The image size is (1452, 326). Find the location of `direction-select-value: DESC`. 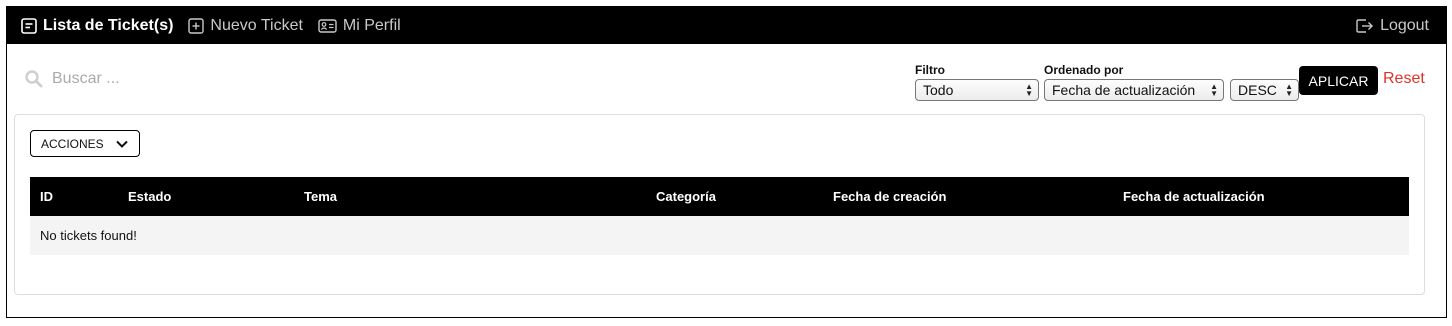

direction-select-value: DESC is located at coordinates (1257, 90).